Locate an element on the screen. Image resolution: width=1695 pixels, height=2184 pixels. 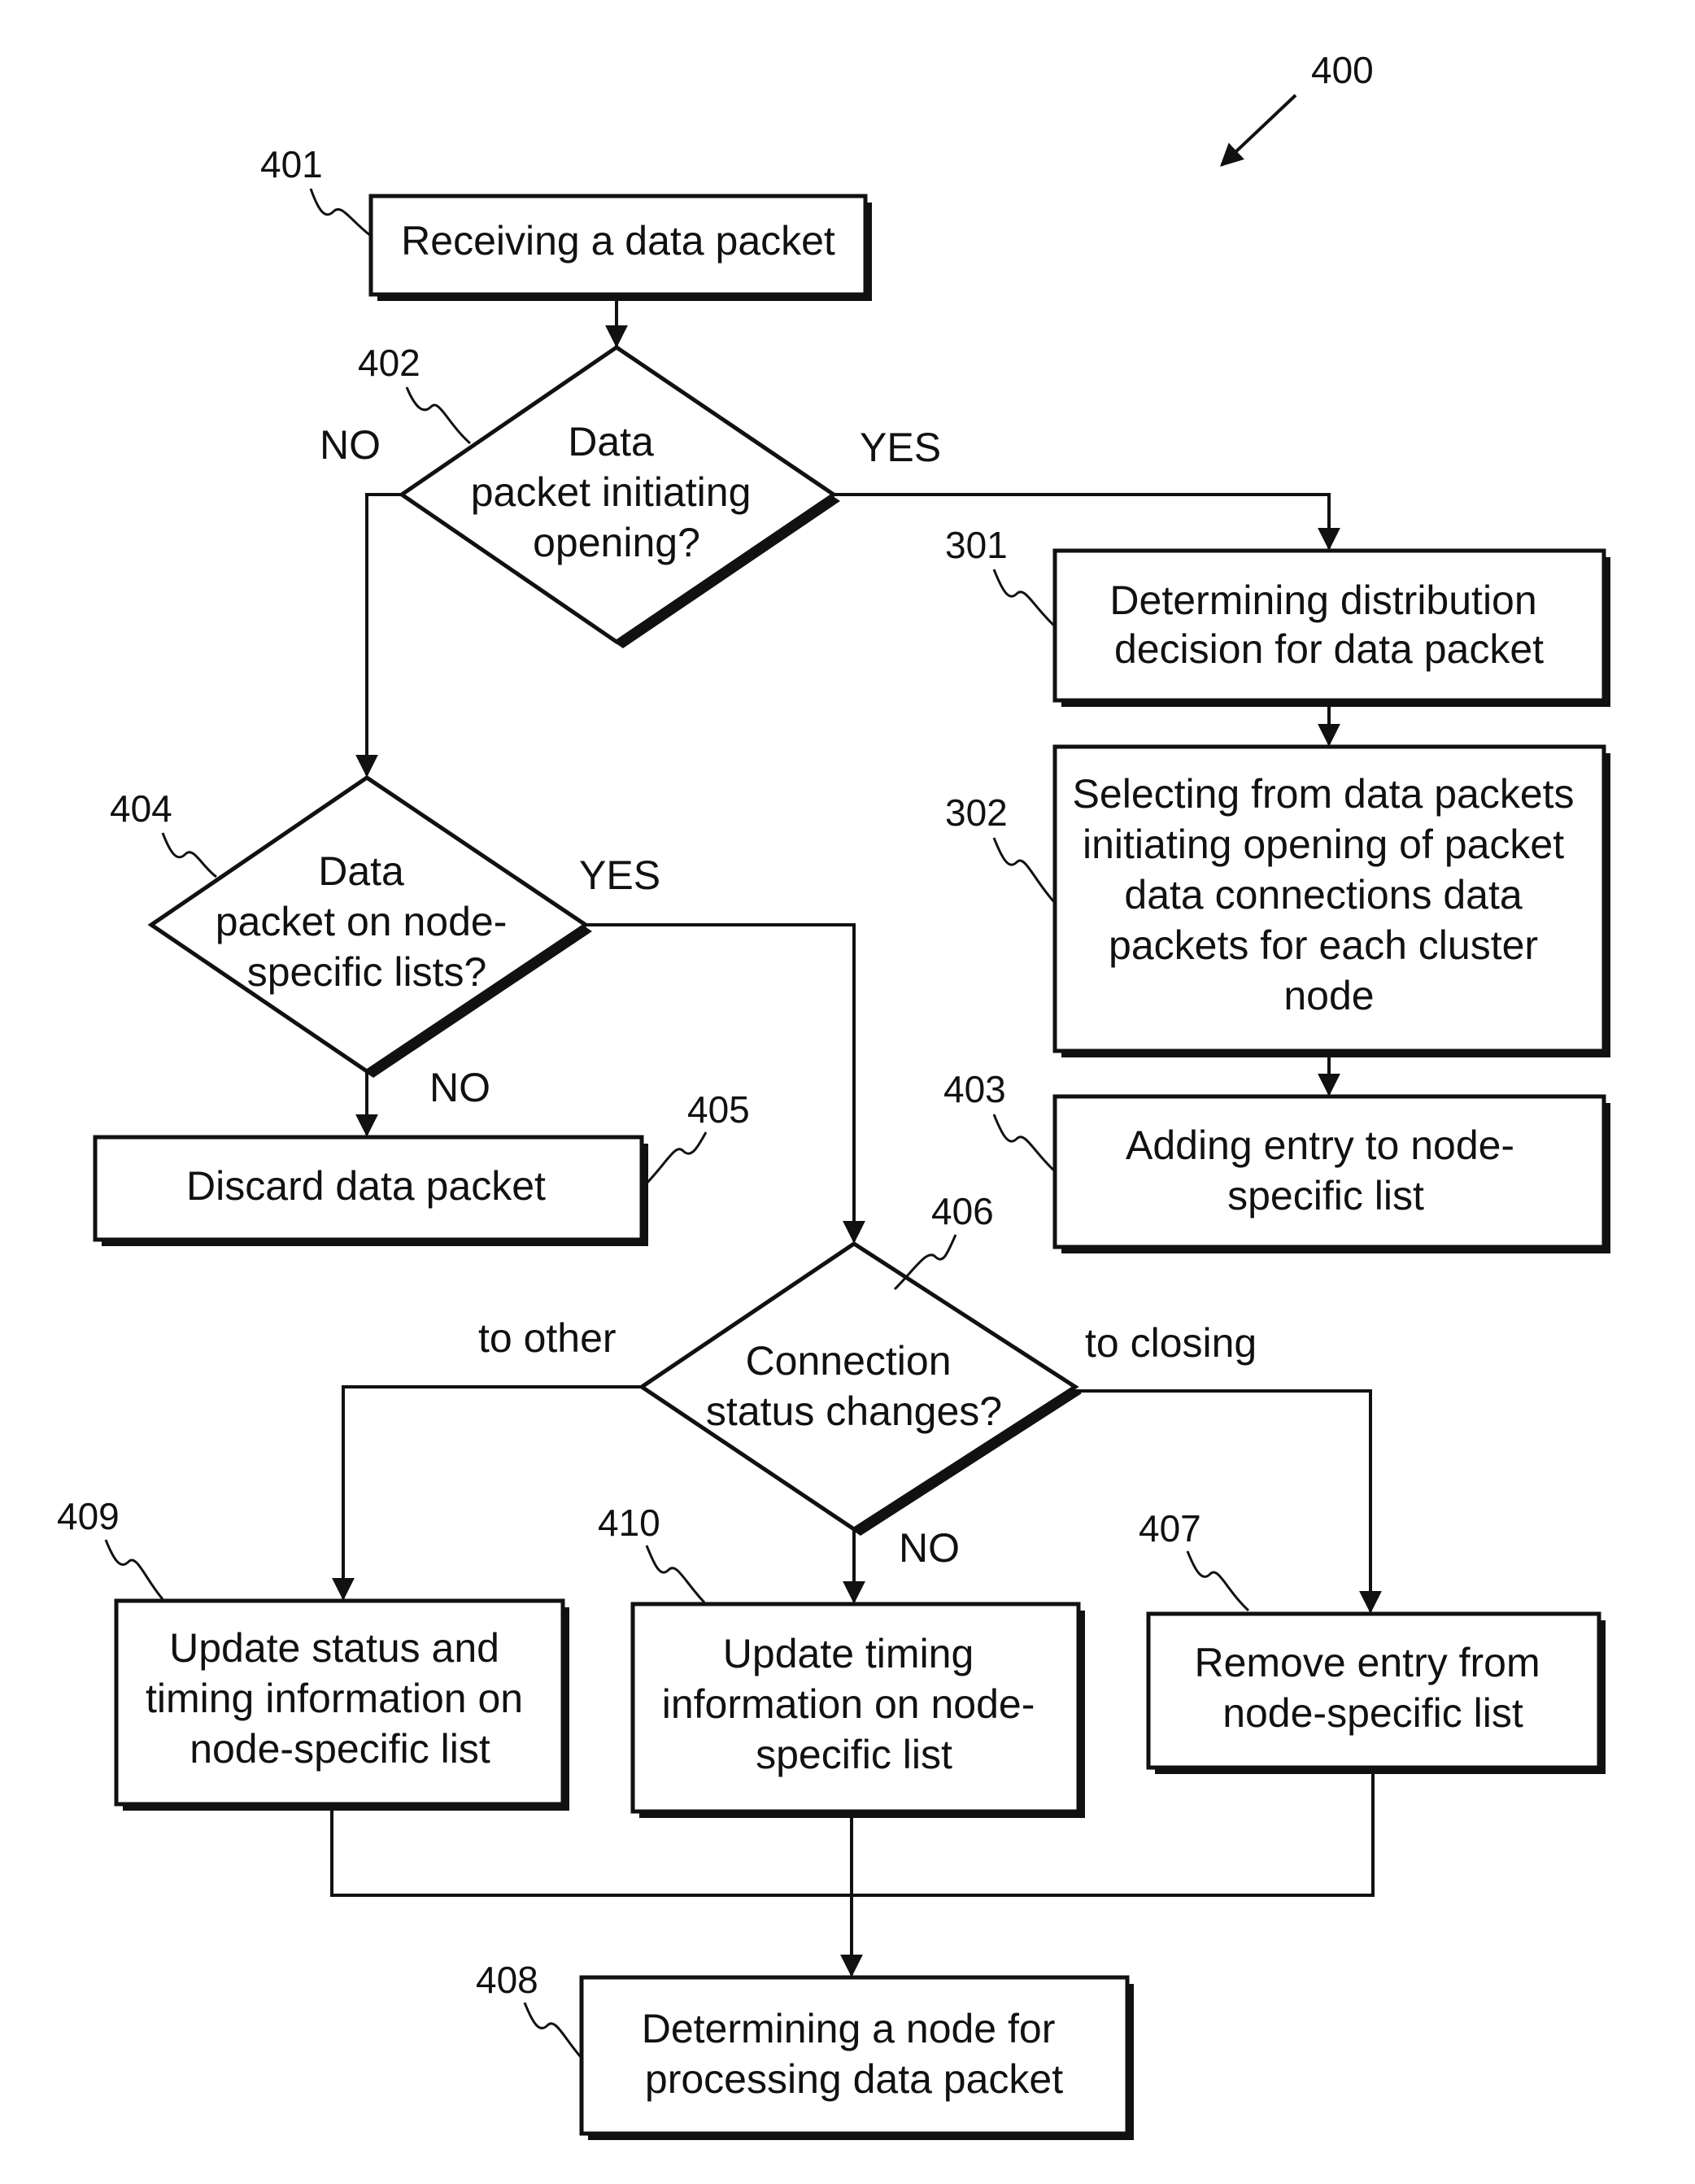
edge-label-406-no: NO is located at coordinates (929, 1548).